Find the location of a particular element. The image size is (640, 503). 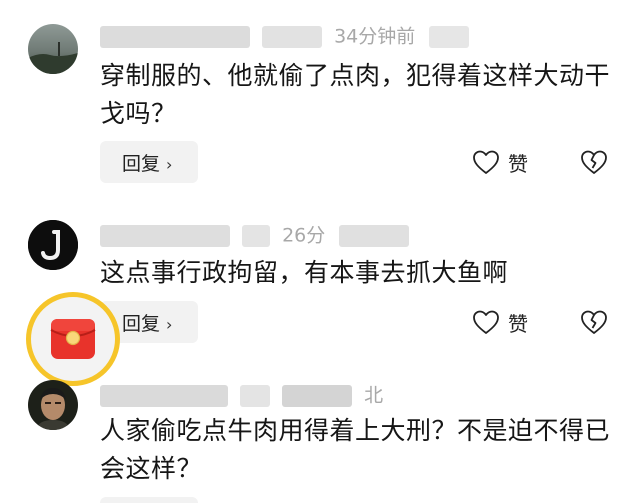

comment-time: 34分钟前 is located at coordinates (375, 36).